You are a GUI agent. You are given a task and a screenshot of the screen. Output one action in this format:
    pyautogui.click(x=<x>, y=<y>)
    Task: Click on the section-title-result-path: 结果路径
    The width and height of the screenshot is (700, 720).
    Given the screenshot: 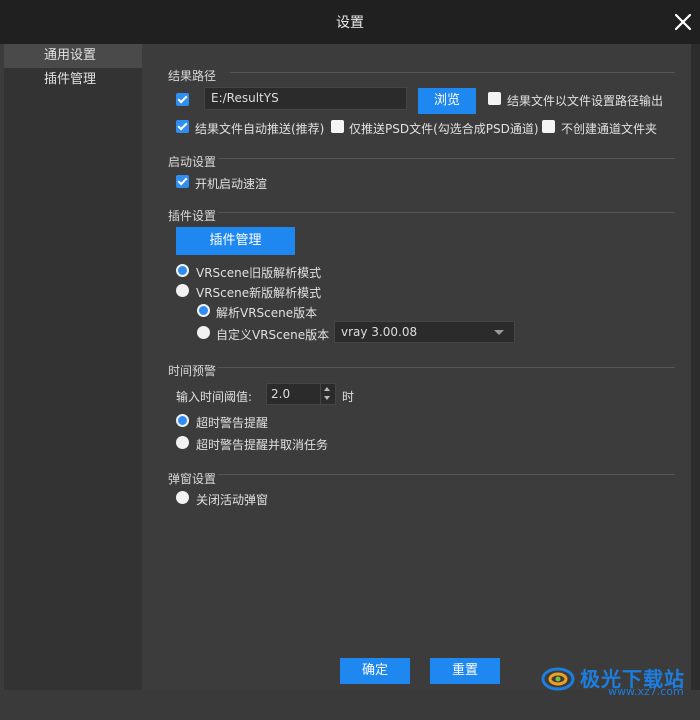 What is the action you would take?
    pyautogui.click(x=192, y=76)
    